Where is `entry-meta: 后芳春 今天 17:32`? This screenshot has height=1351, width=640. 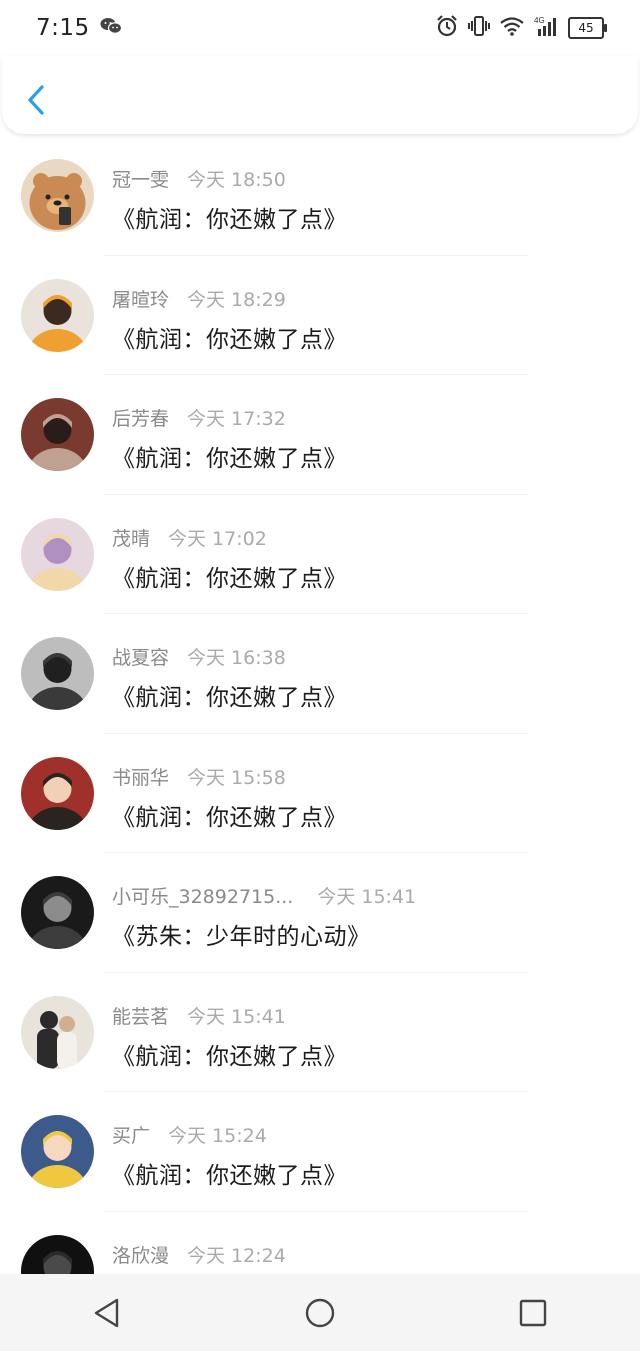
entry-meta: 后芳春 今天 17:32 is located at coordinates (199, 417).